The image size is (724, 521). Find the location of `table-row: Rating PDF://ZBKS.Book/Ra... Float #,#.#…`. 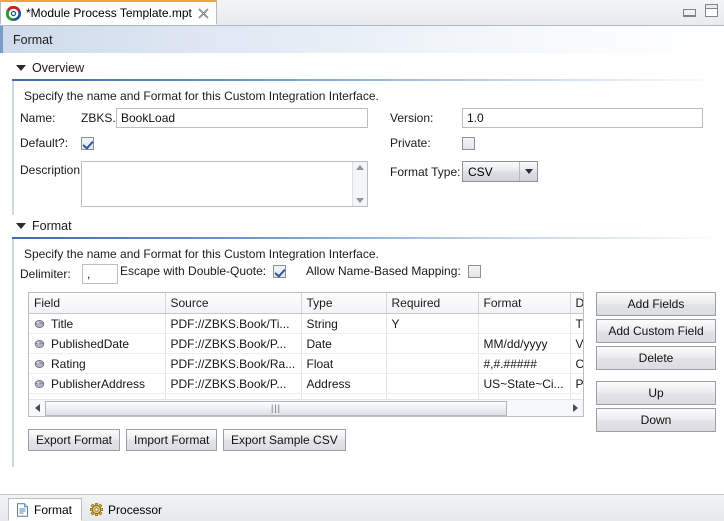

table-row: Rating PDF://ZBKS.Book/Ra... Float #,#.#… is located at coordinates (306, 363).